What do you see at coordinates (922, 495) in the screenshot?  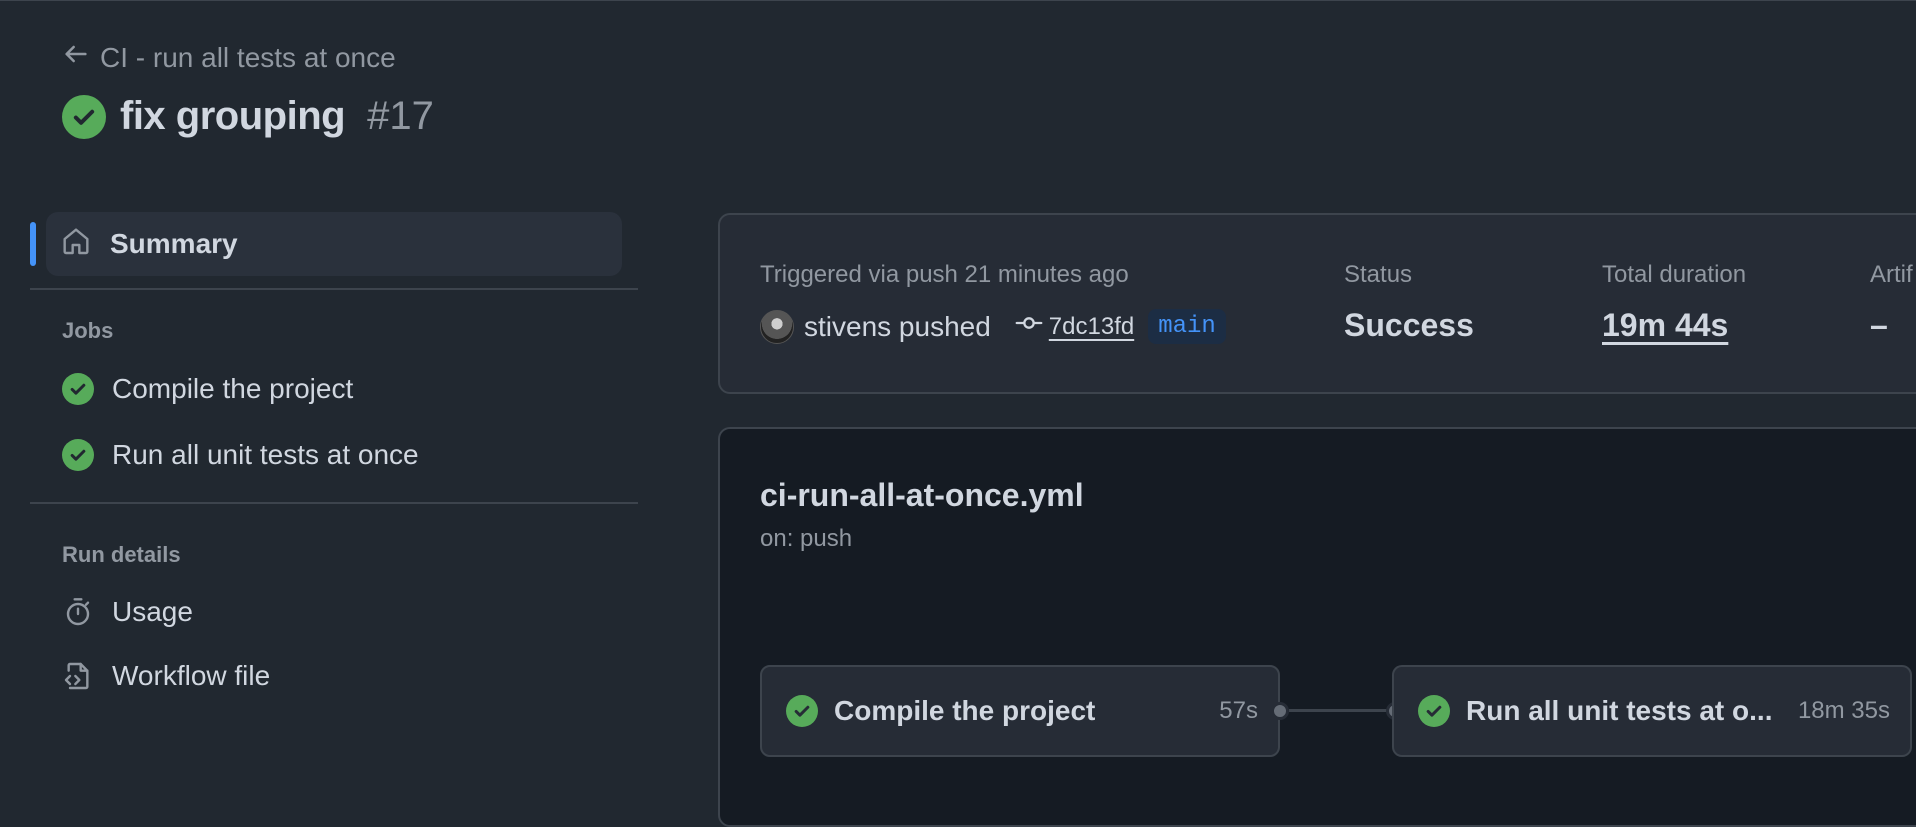 I see `workflow-file-name: ci-run-all-at-once.yml` at bounding box center [922, 495].